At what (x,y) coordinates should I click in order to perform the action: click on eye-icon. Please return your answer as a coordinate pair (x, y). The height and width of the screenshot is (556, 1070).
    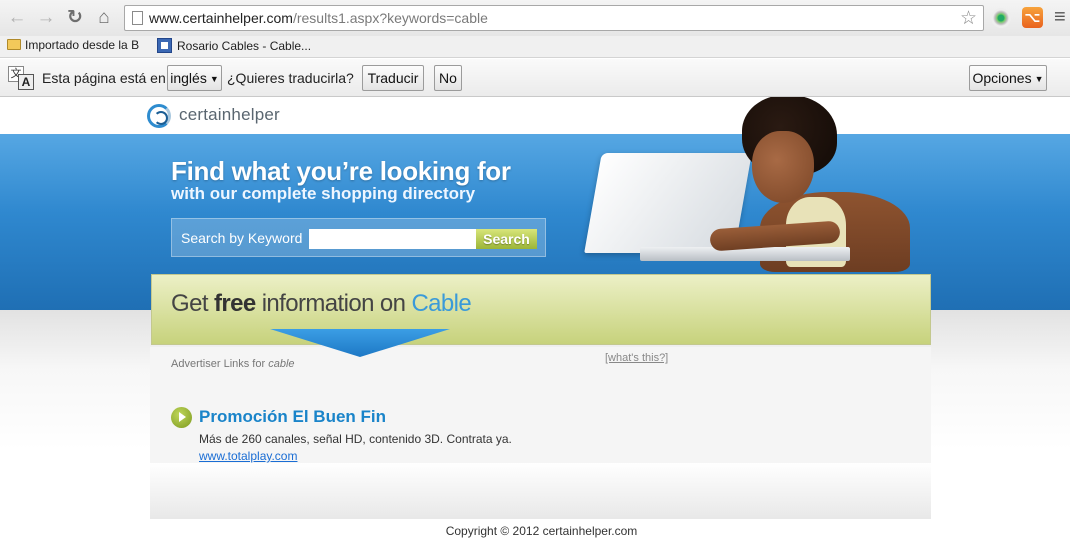
    Looking at the image, I should click on (1001, 18).